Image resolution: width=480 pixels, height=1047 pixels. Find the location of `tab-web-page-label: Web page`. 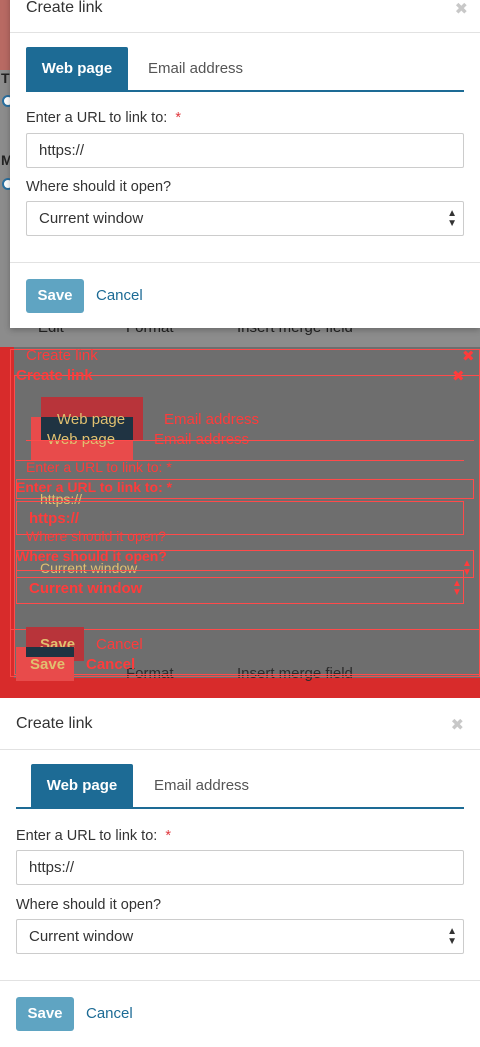

tab-web-page-label: Web page is located at coordinates (91, 419).